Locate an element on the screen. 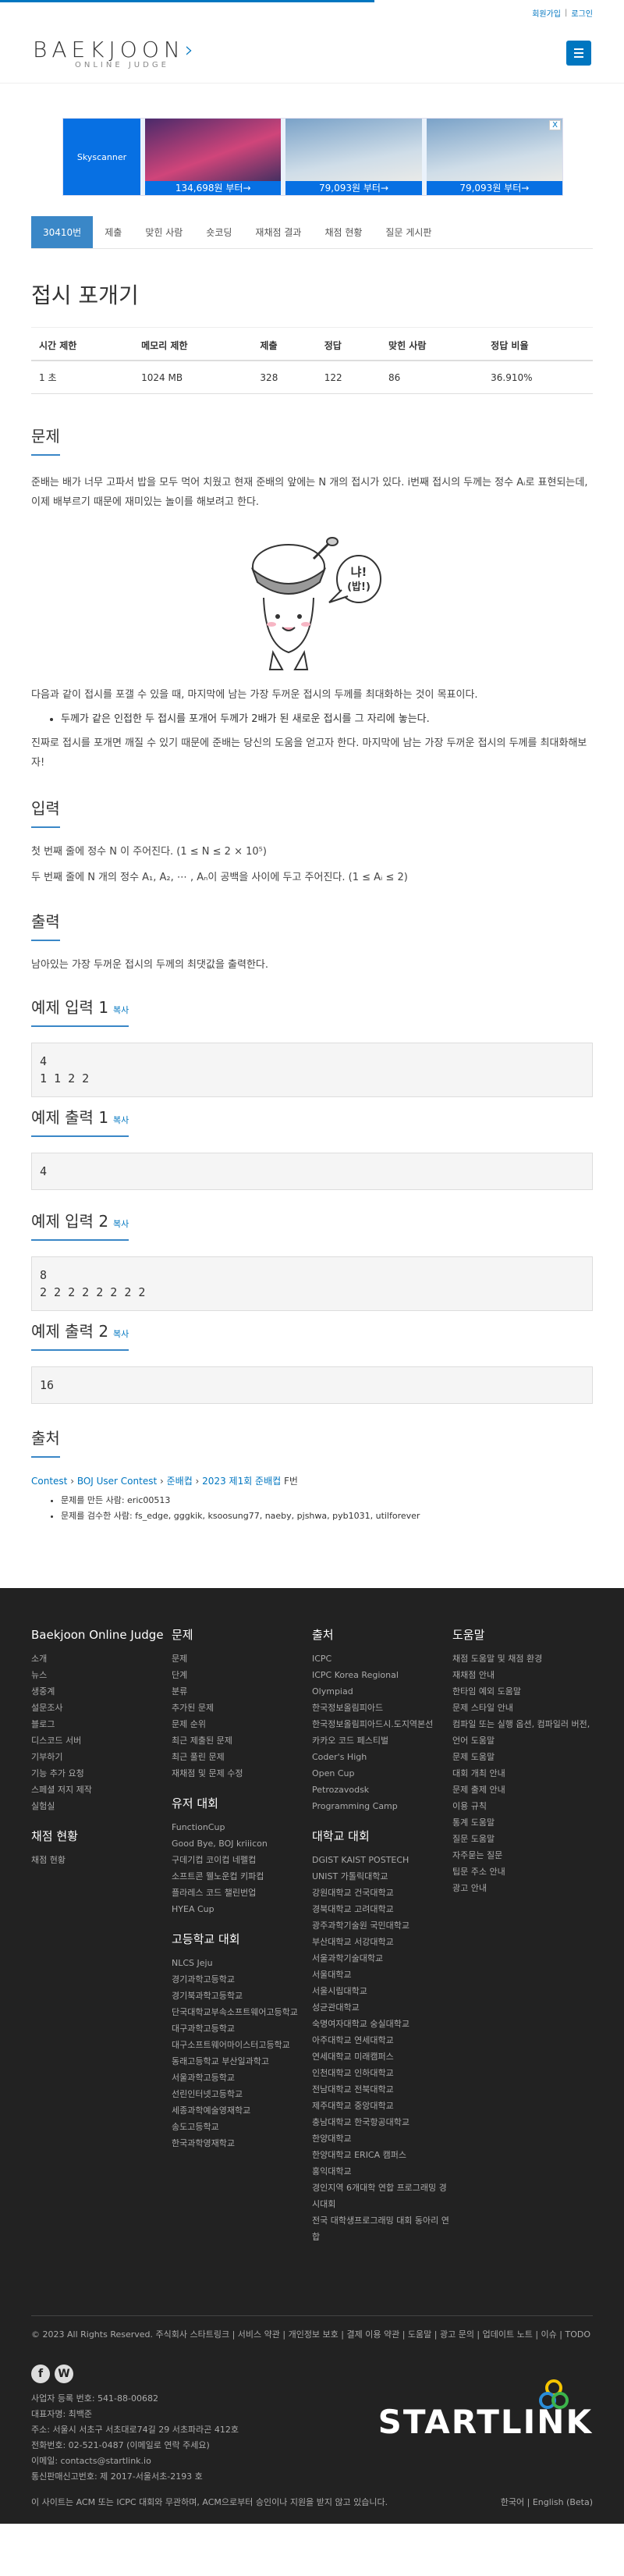 Image resolution: width=624 pixels, height=2576 pixels. footer-link: 플라레스 코드 챌린번업 is located at coordinates (242, 1893).